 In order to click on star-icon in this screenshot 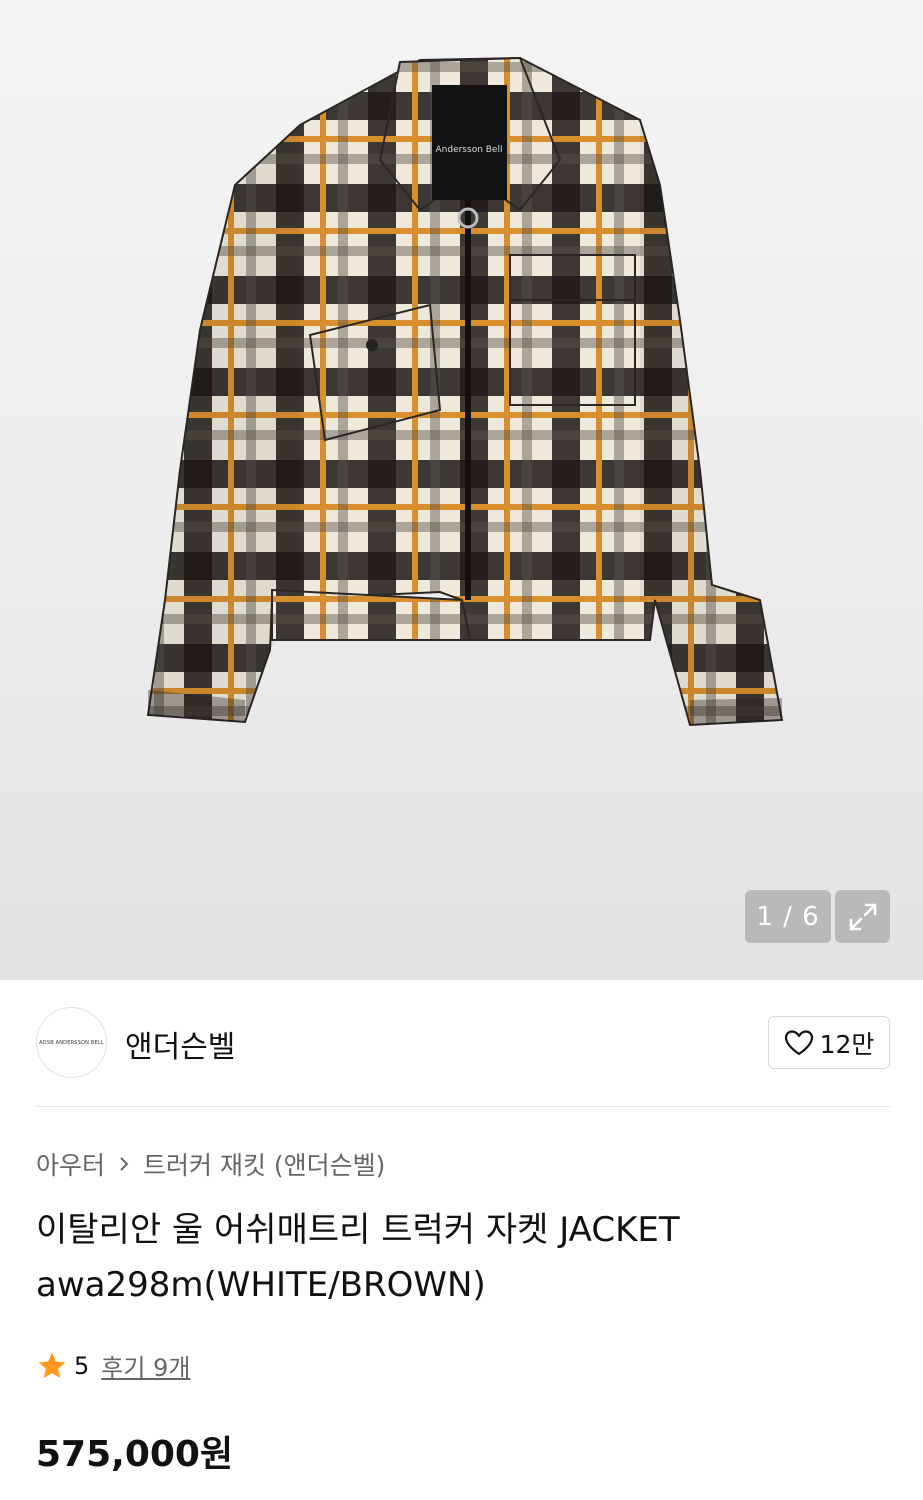, I will do `click(52, 1365)`.